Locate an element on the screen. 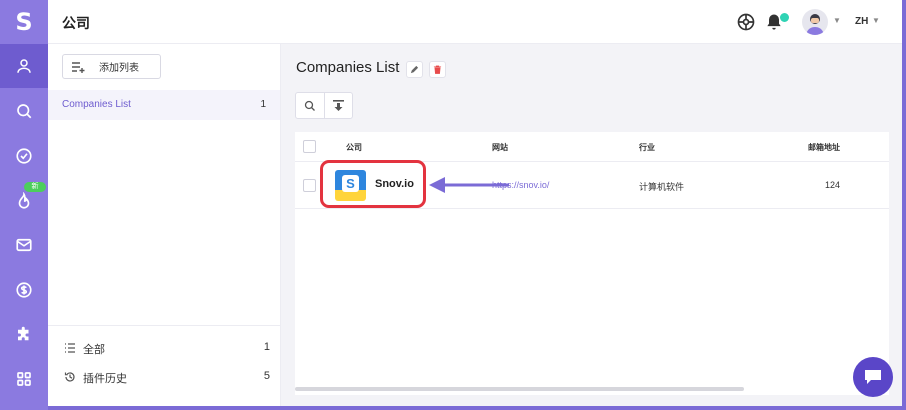  search-table-button is located at coordinates (310, 105).